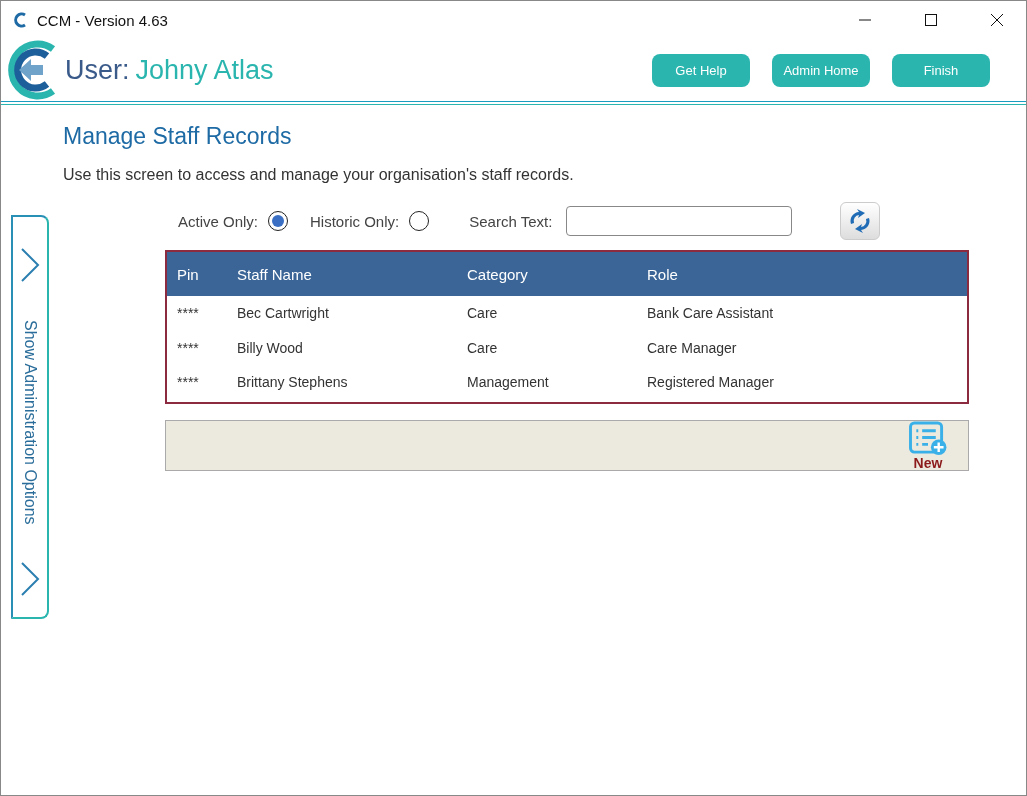 This screenshot has height=796, width=1027. I want to click on search-field, so click(679, 221).